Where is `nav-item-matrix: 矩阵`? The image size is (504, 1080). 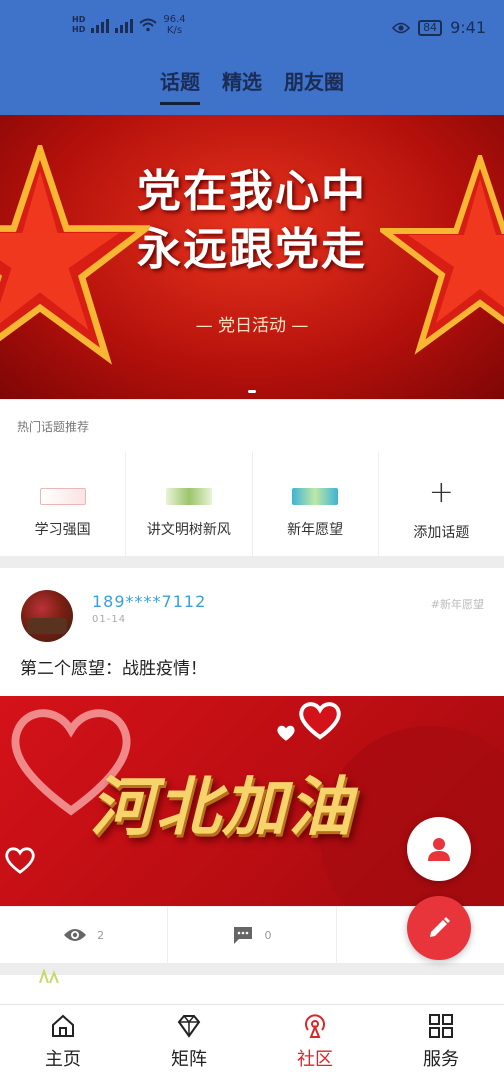 nav-item-matrix: 矩阵 is located at coordinates (189, 1042).